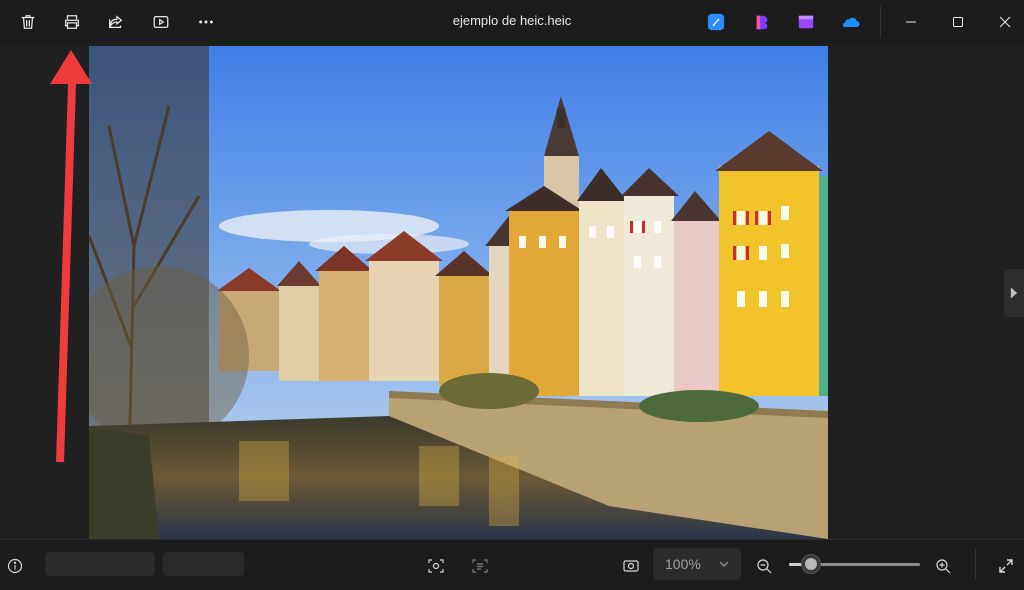  I want to click on next-image-button, so click(1014, 293).